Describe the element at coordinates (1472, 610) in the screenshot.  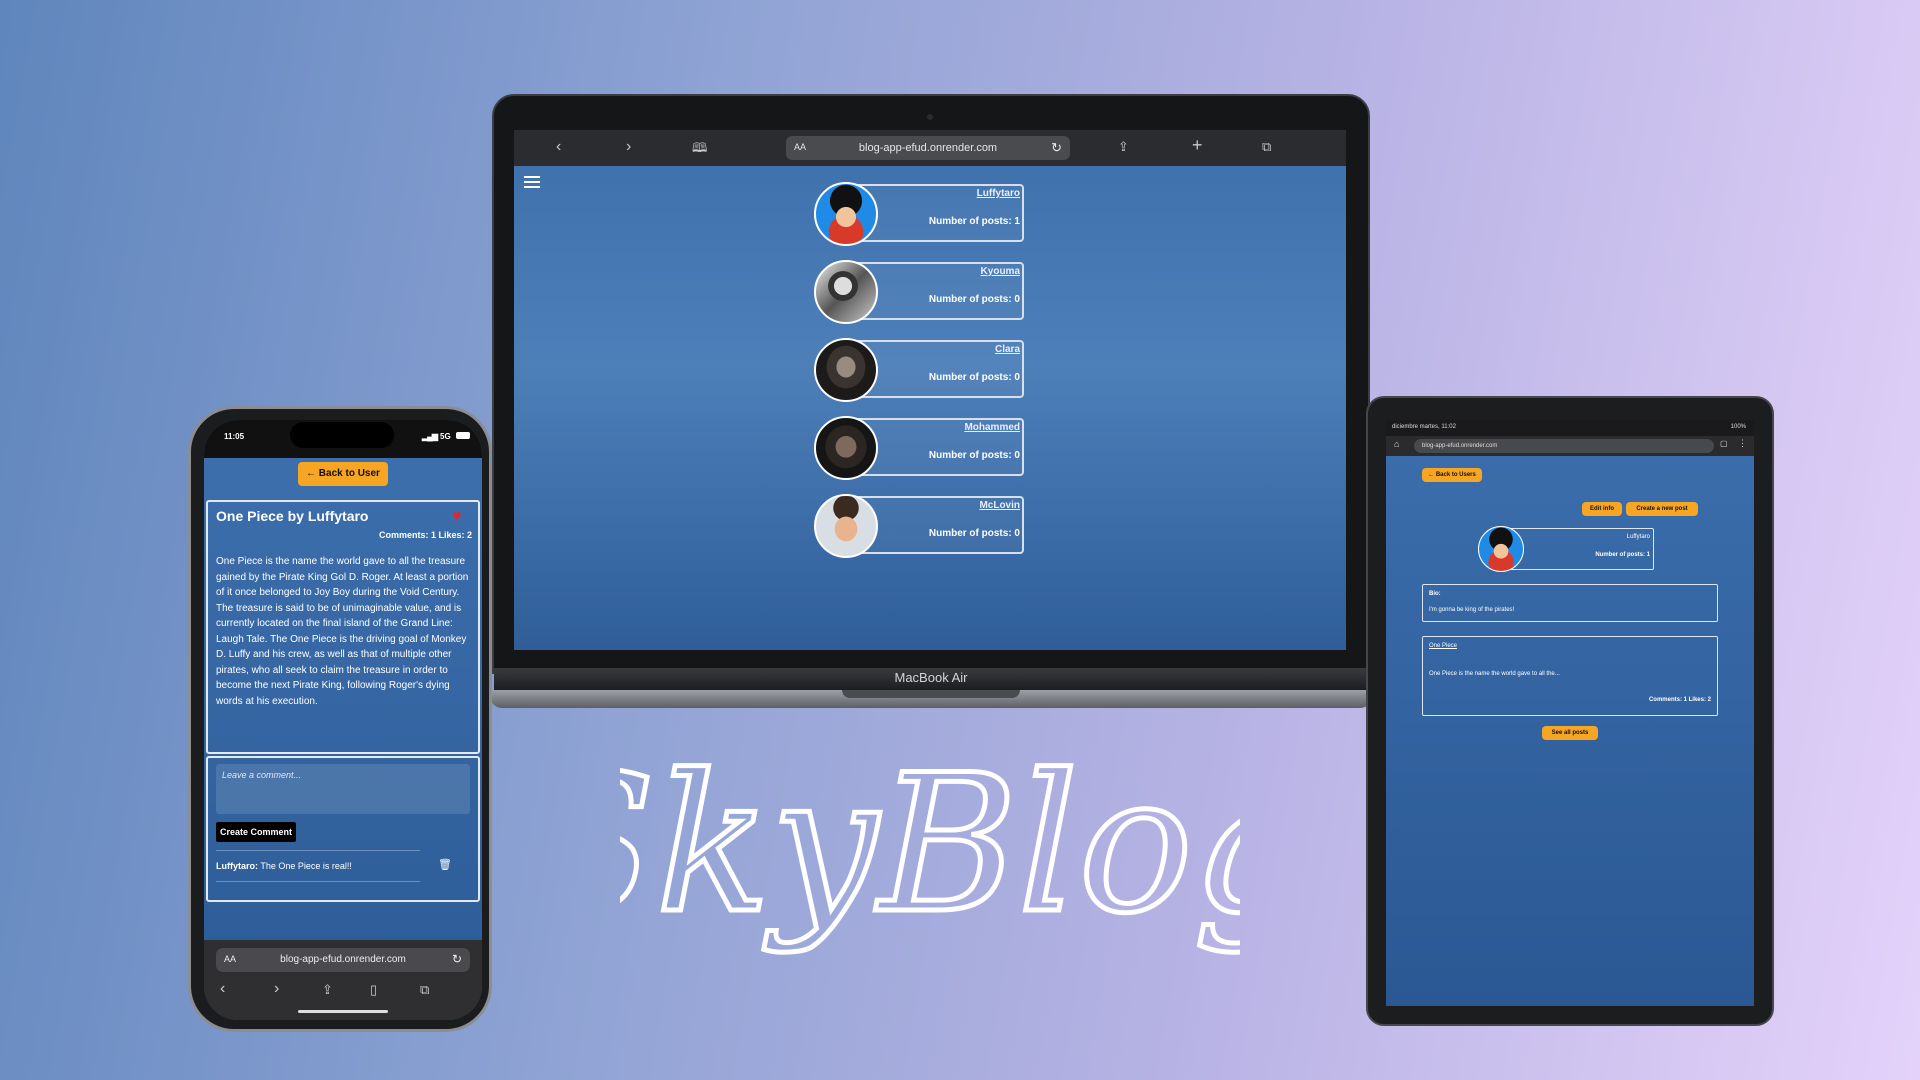
I see `bio-text: I'm gonna be king of the pirates!` at that location.